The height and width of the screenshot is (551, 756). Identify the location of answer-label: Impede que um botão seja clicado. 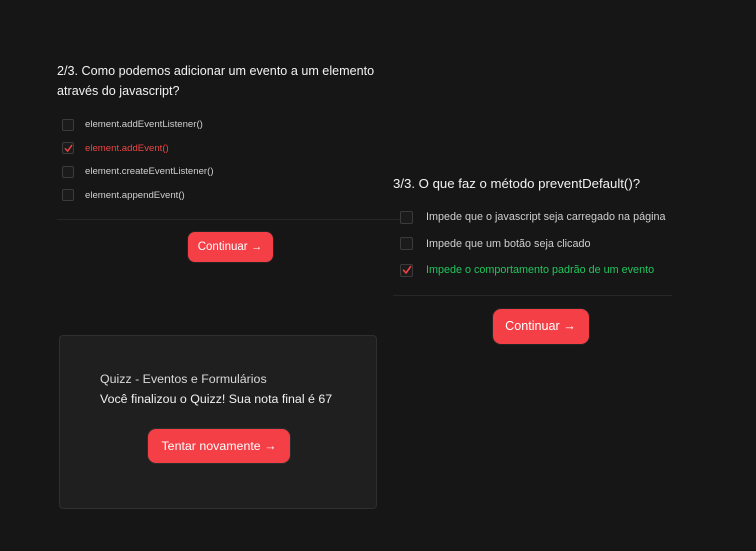
(508, 243).